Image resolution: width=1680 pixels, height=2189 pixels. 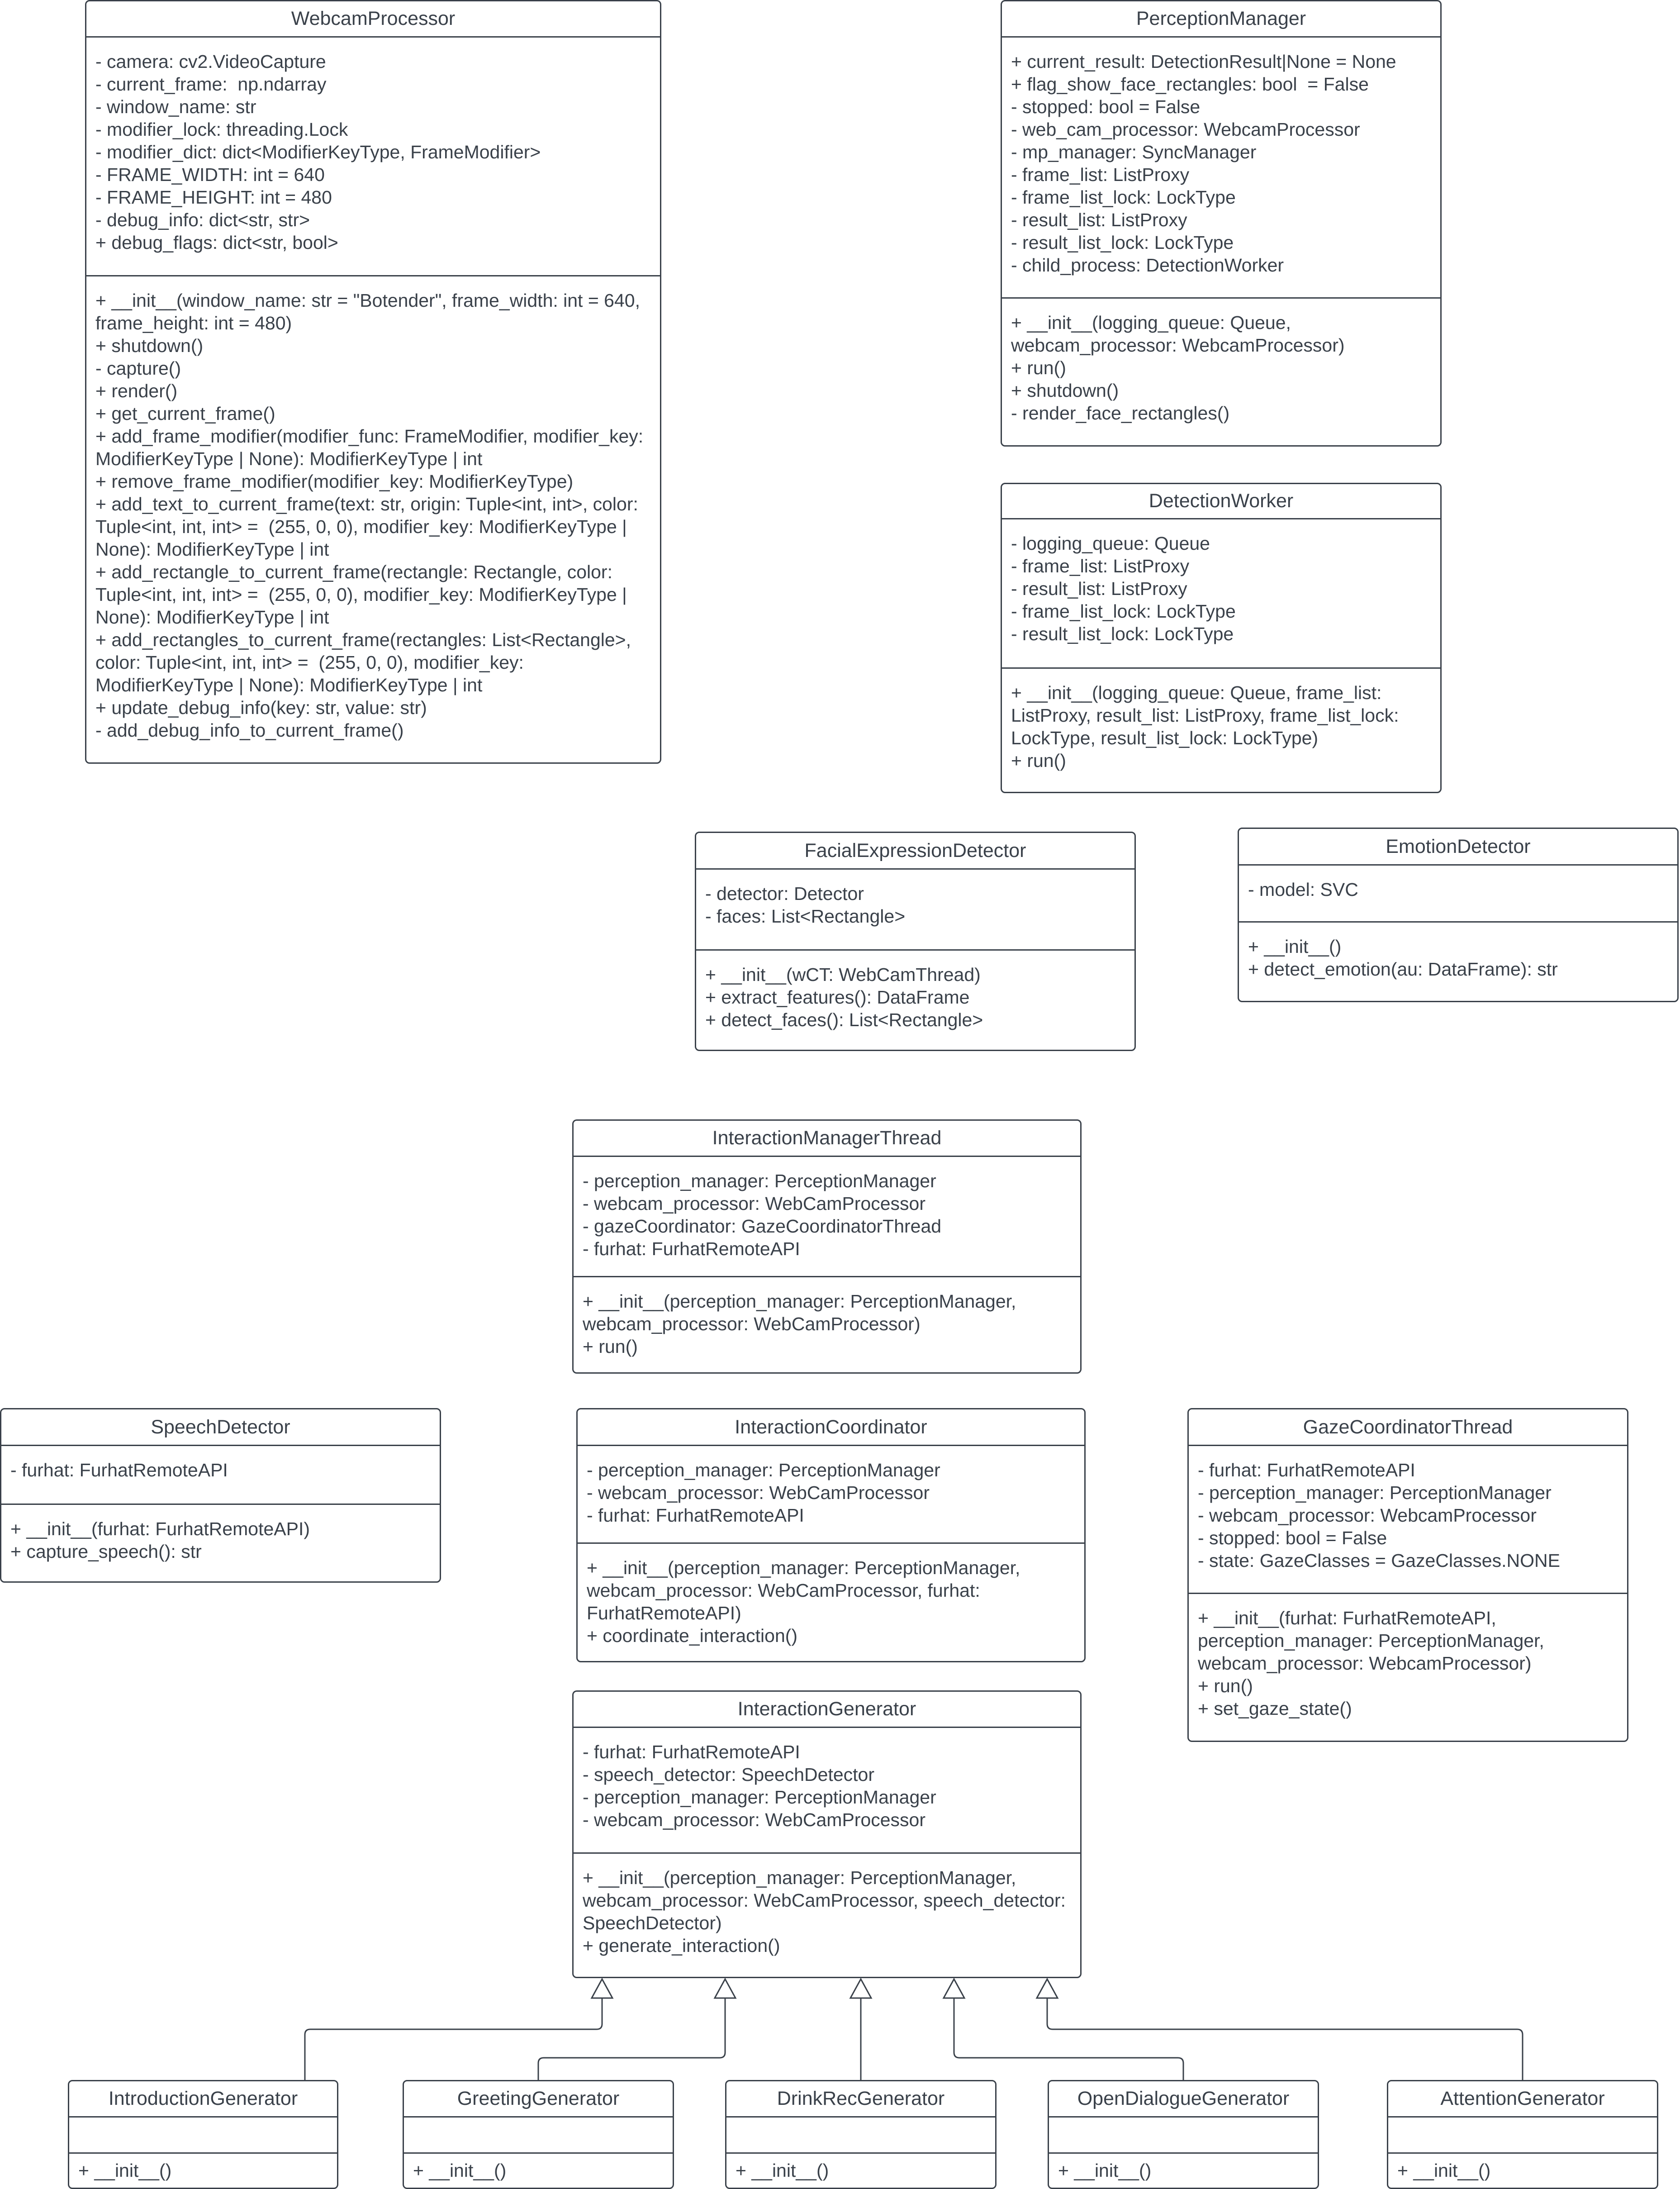 What do you see at coordinates (203, 219) in the screenshot?
I see `attribute: - debug_info: dict<str, str>` at bounding box center [203, 219].